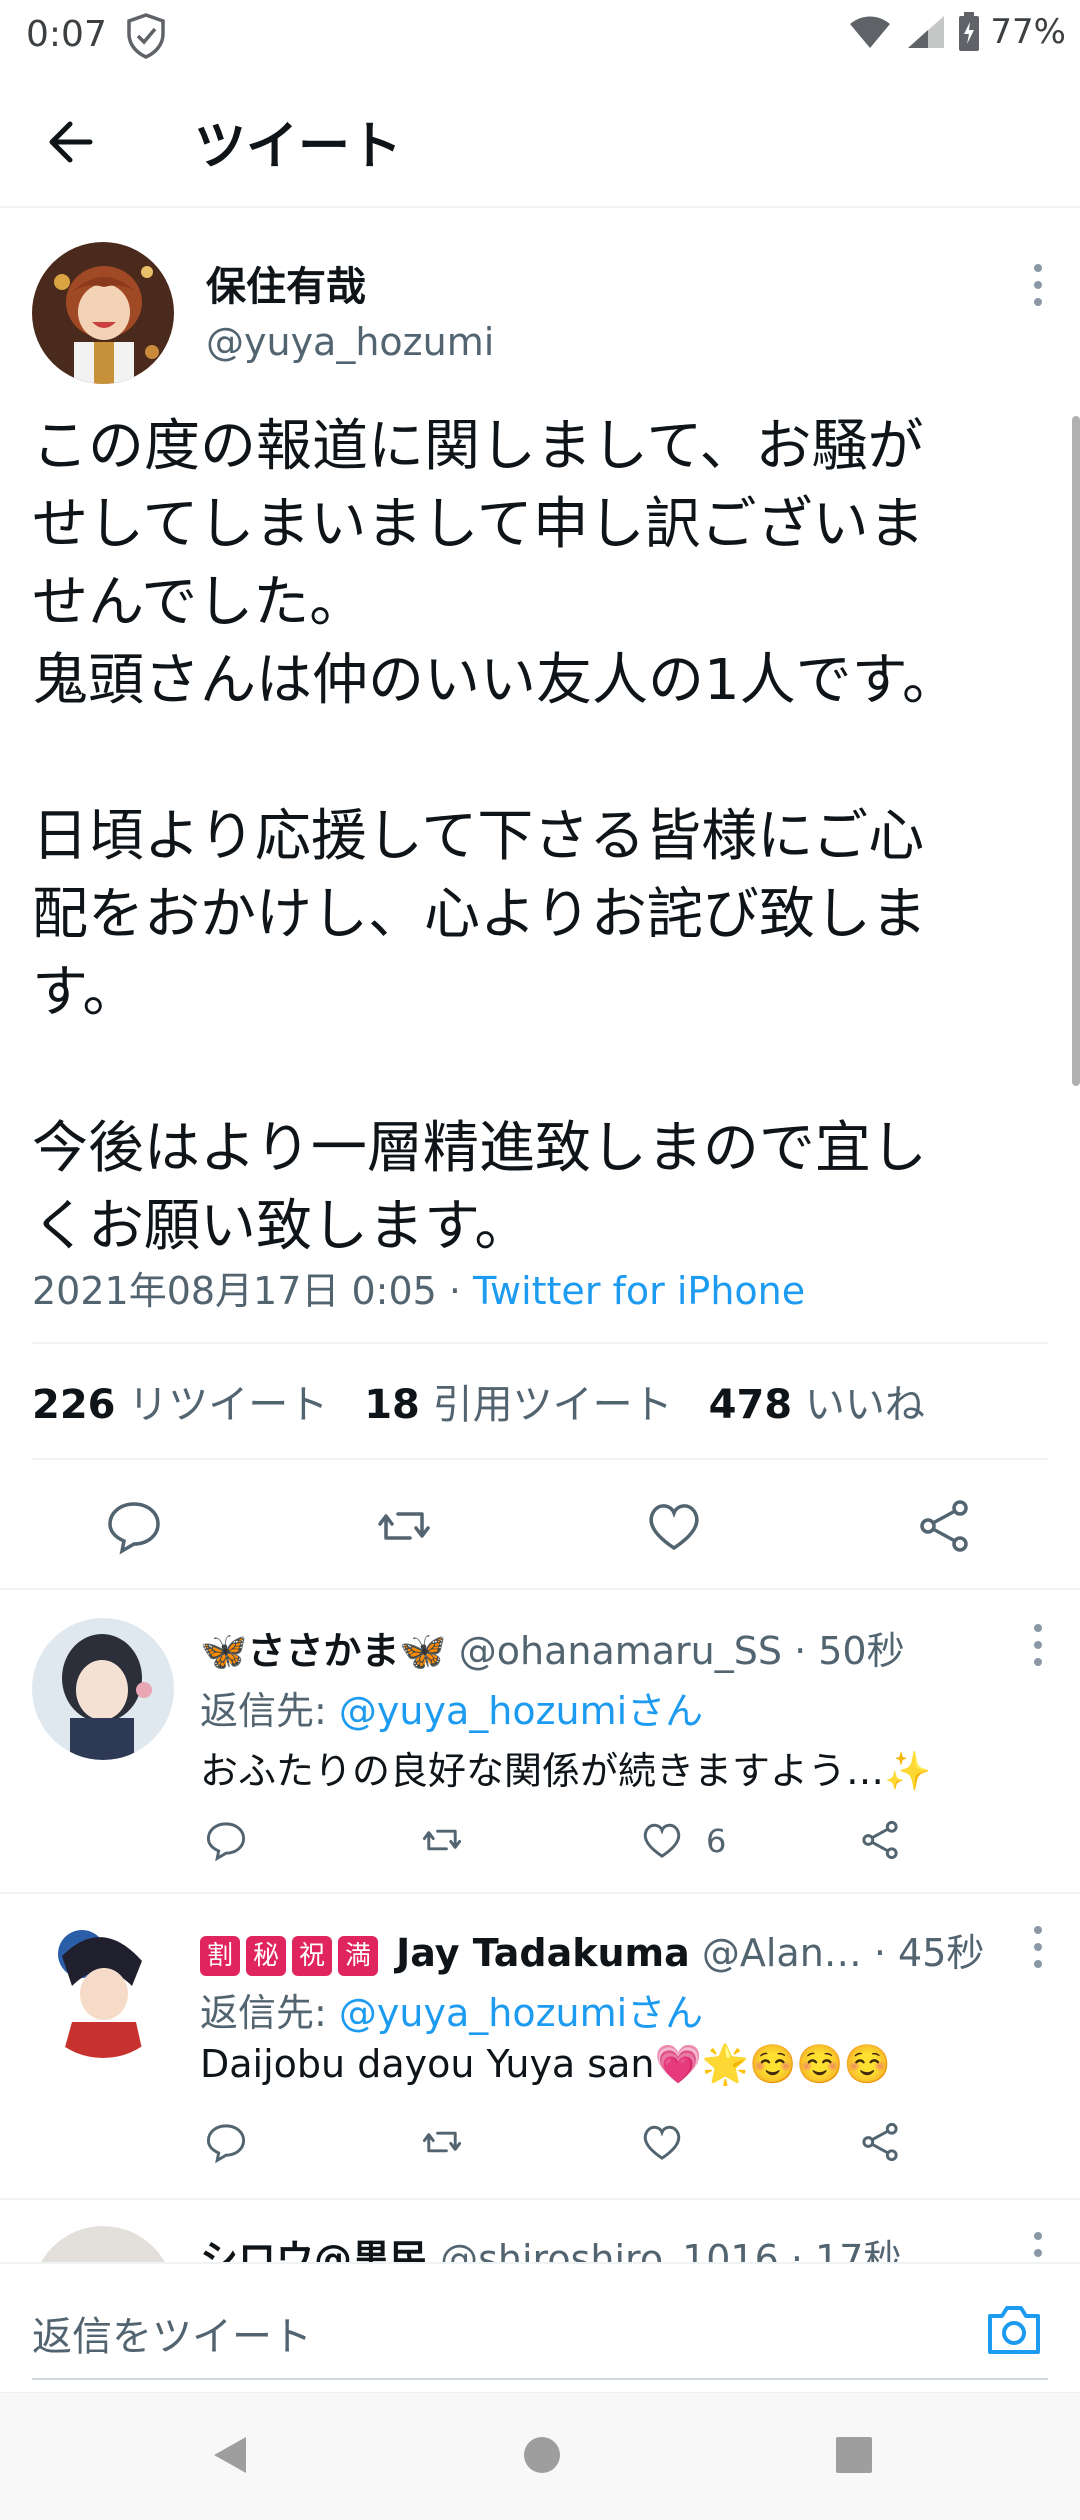  What do you see at coordinates (286, 283) in the screenshot?
I see `author-name: 保住有哉` at bounding box center [286, 283].